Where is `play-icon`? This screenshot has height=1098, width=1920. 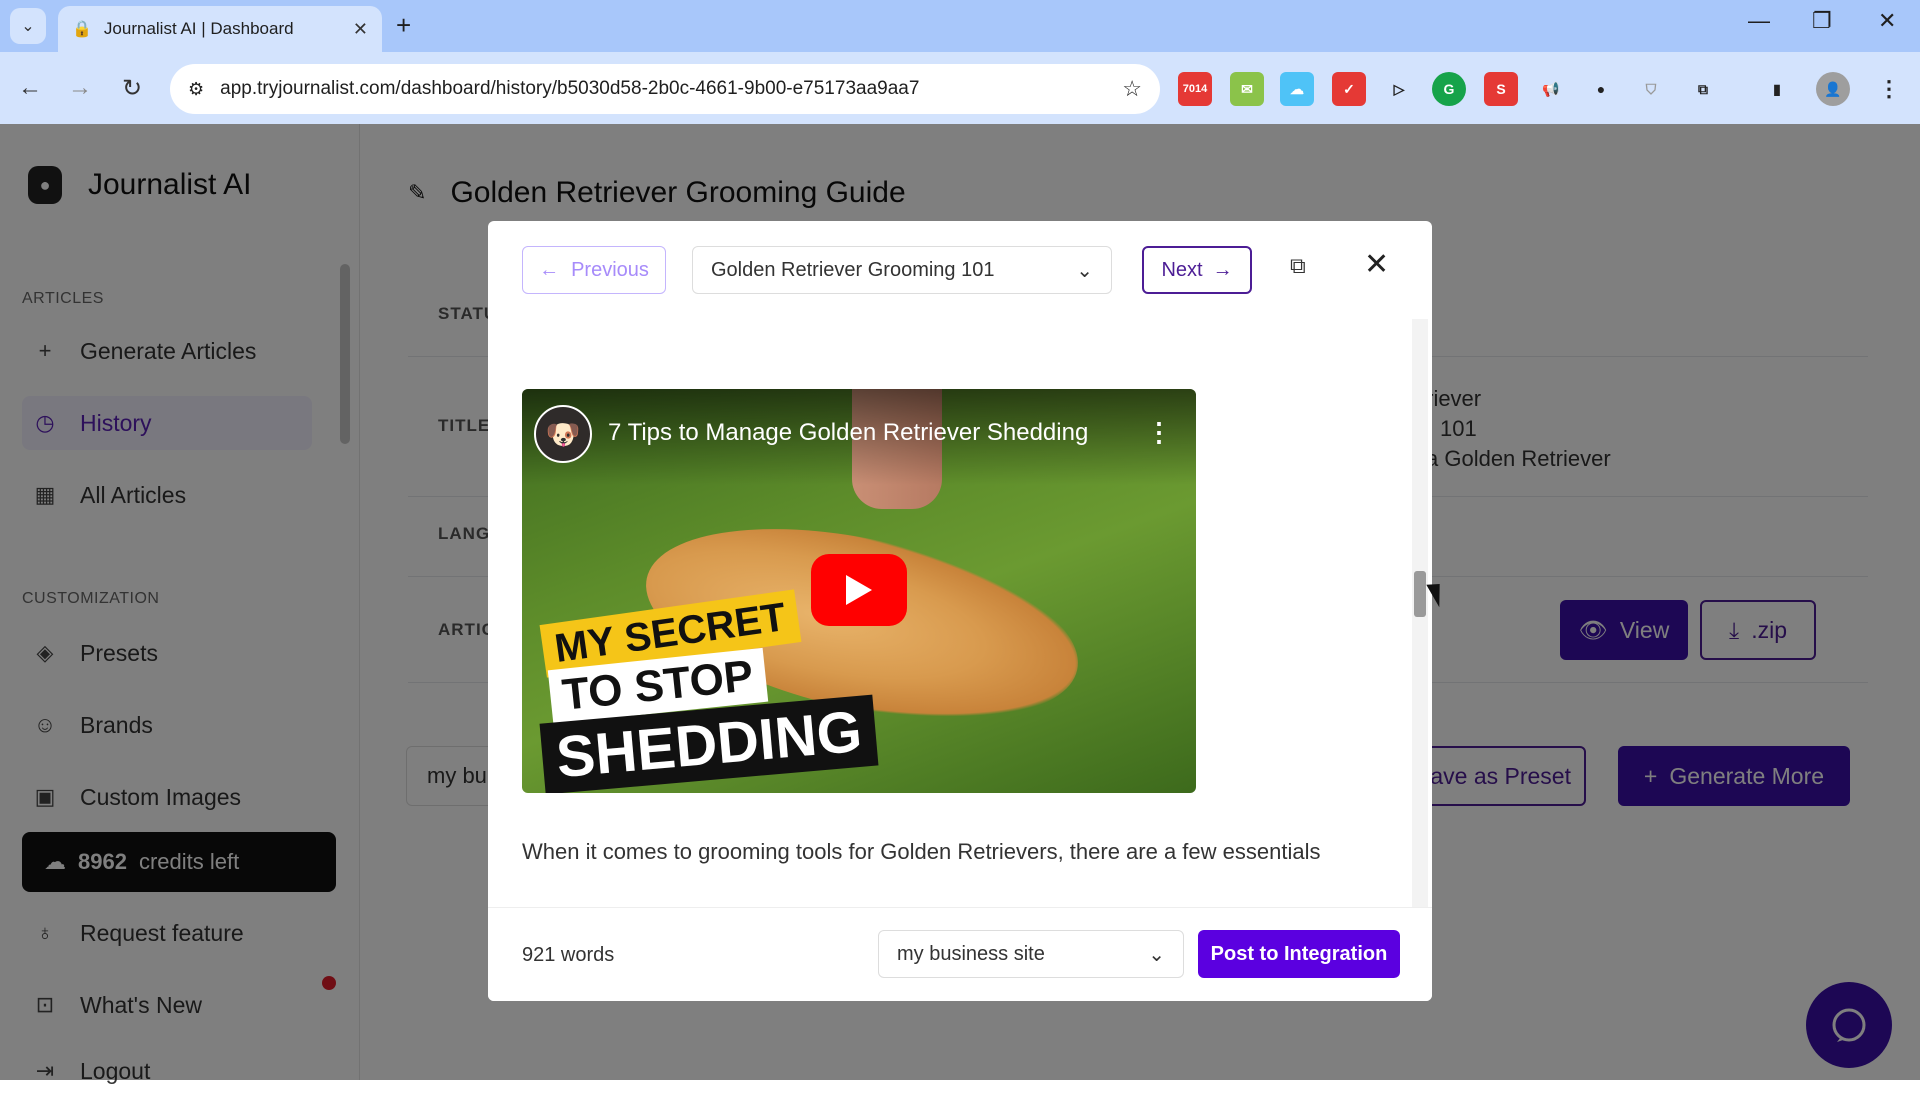 play-icon is located at coordinates (859, 590).